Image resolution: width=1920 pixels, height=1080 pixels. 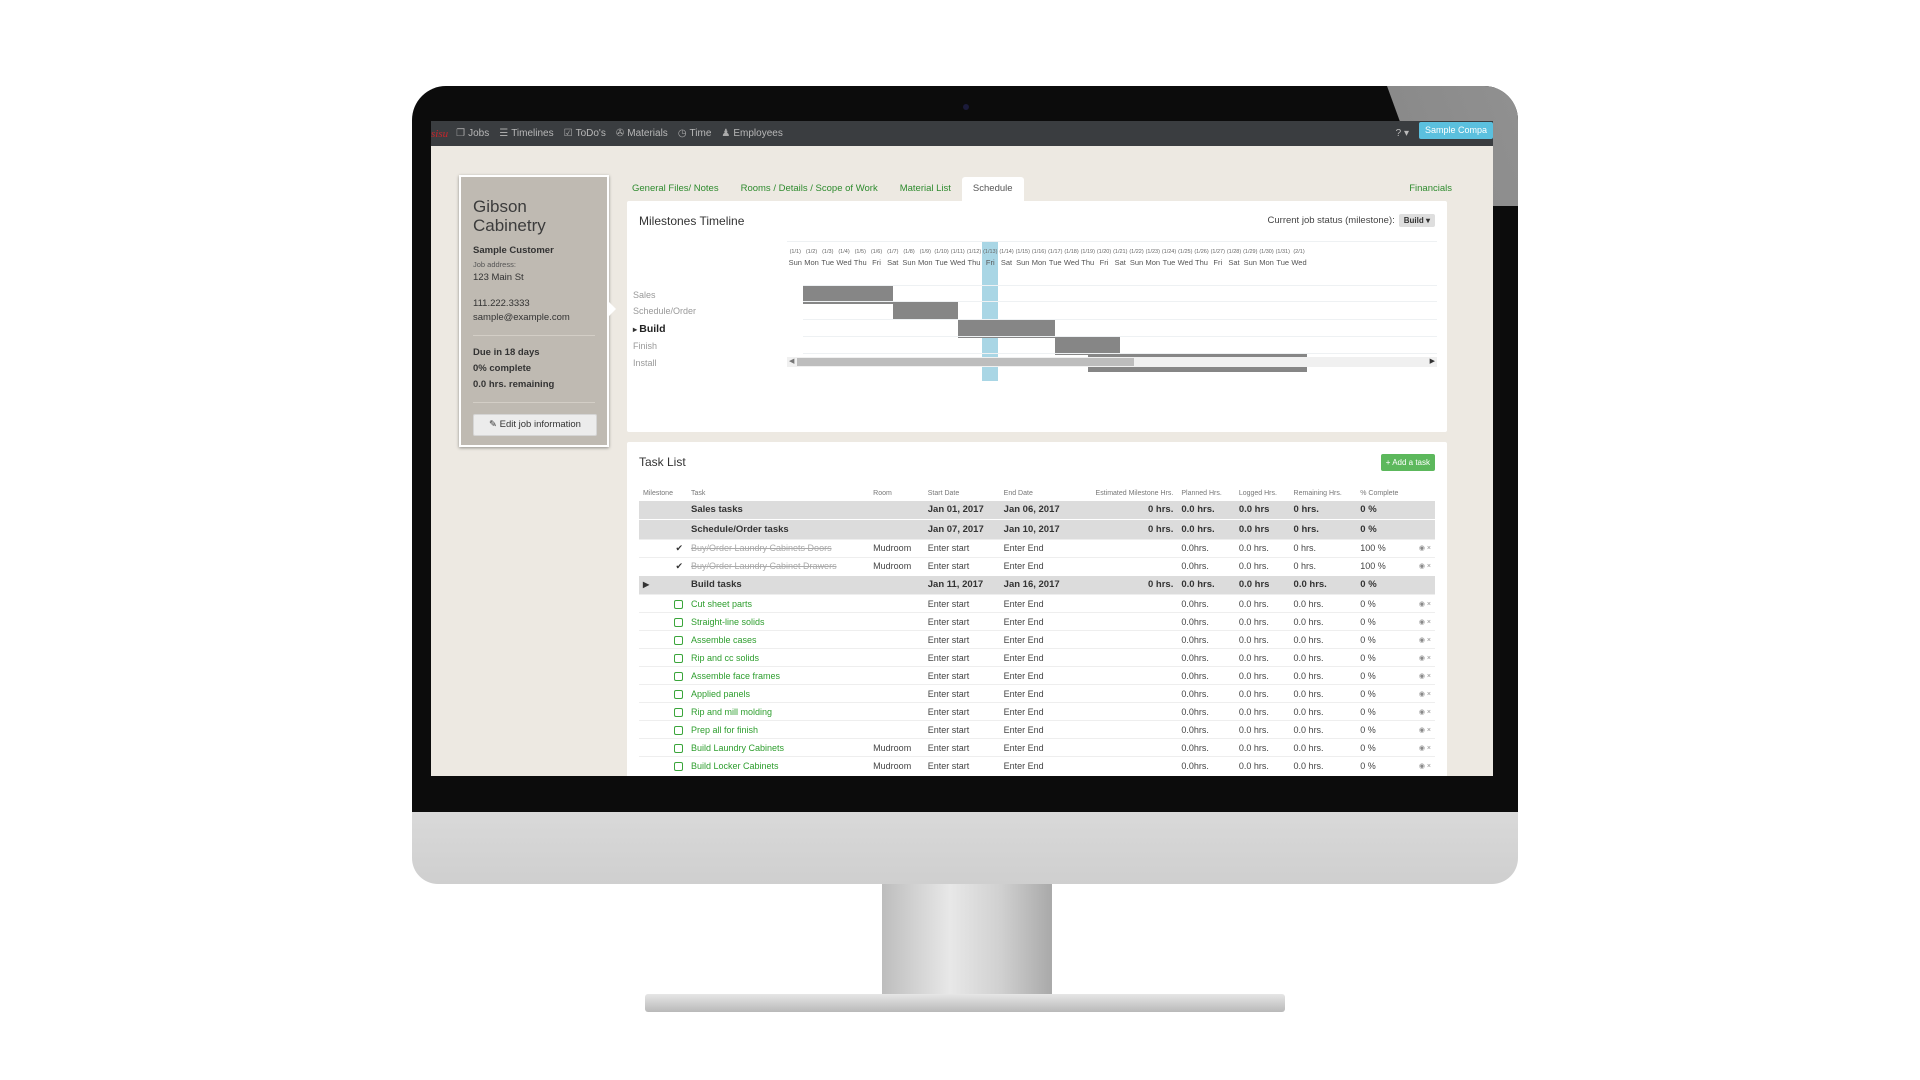 I want to click on gantt-scrollbar: ◀ ▶, so click(x=1112, y=362).